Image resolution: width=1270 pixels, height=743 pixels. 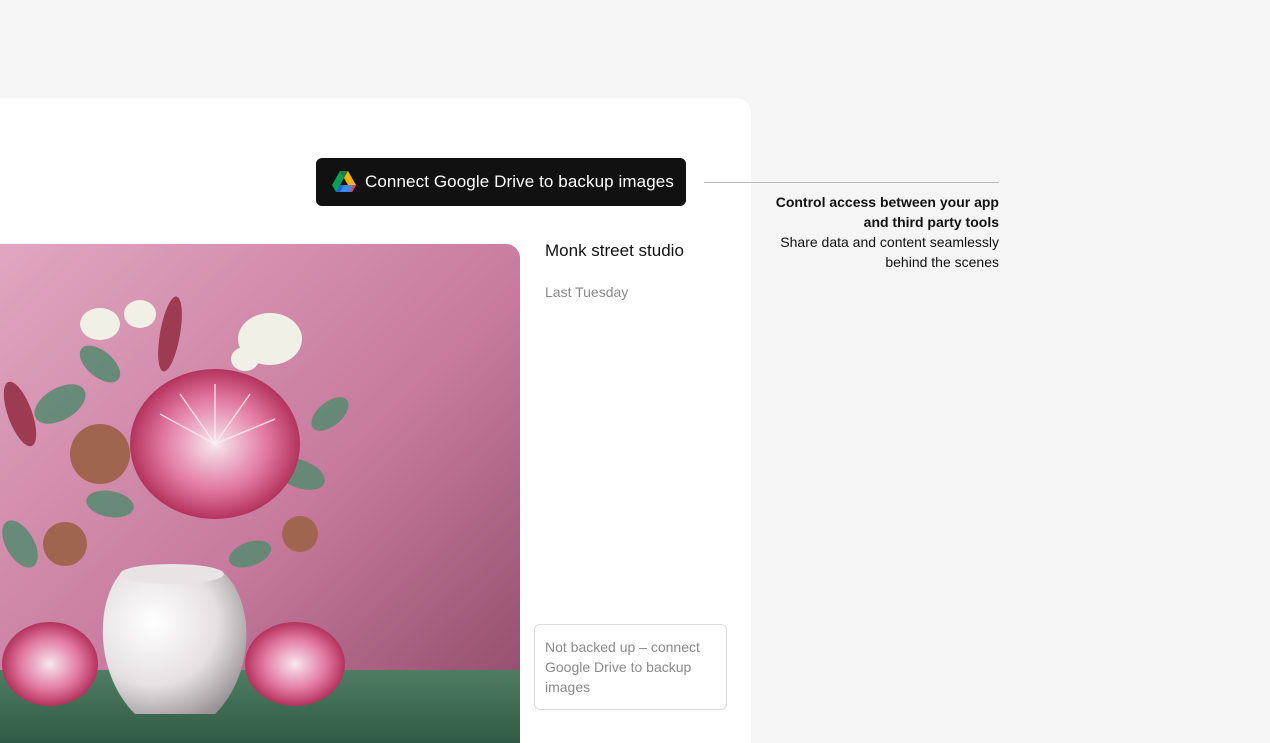 What do you see at coordinates (614, 250) in the screenshot?
I see `item-title: Monk street studio` at bounding box center [614, 250].